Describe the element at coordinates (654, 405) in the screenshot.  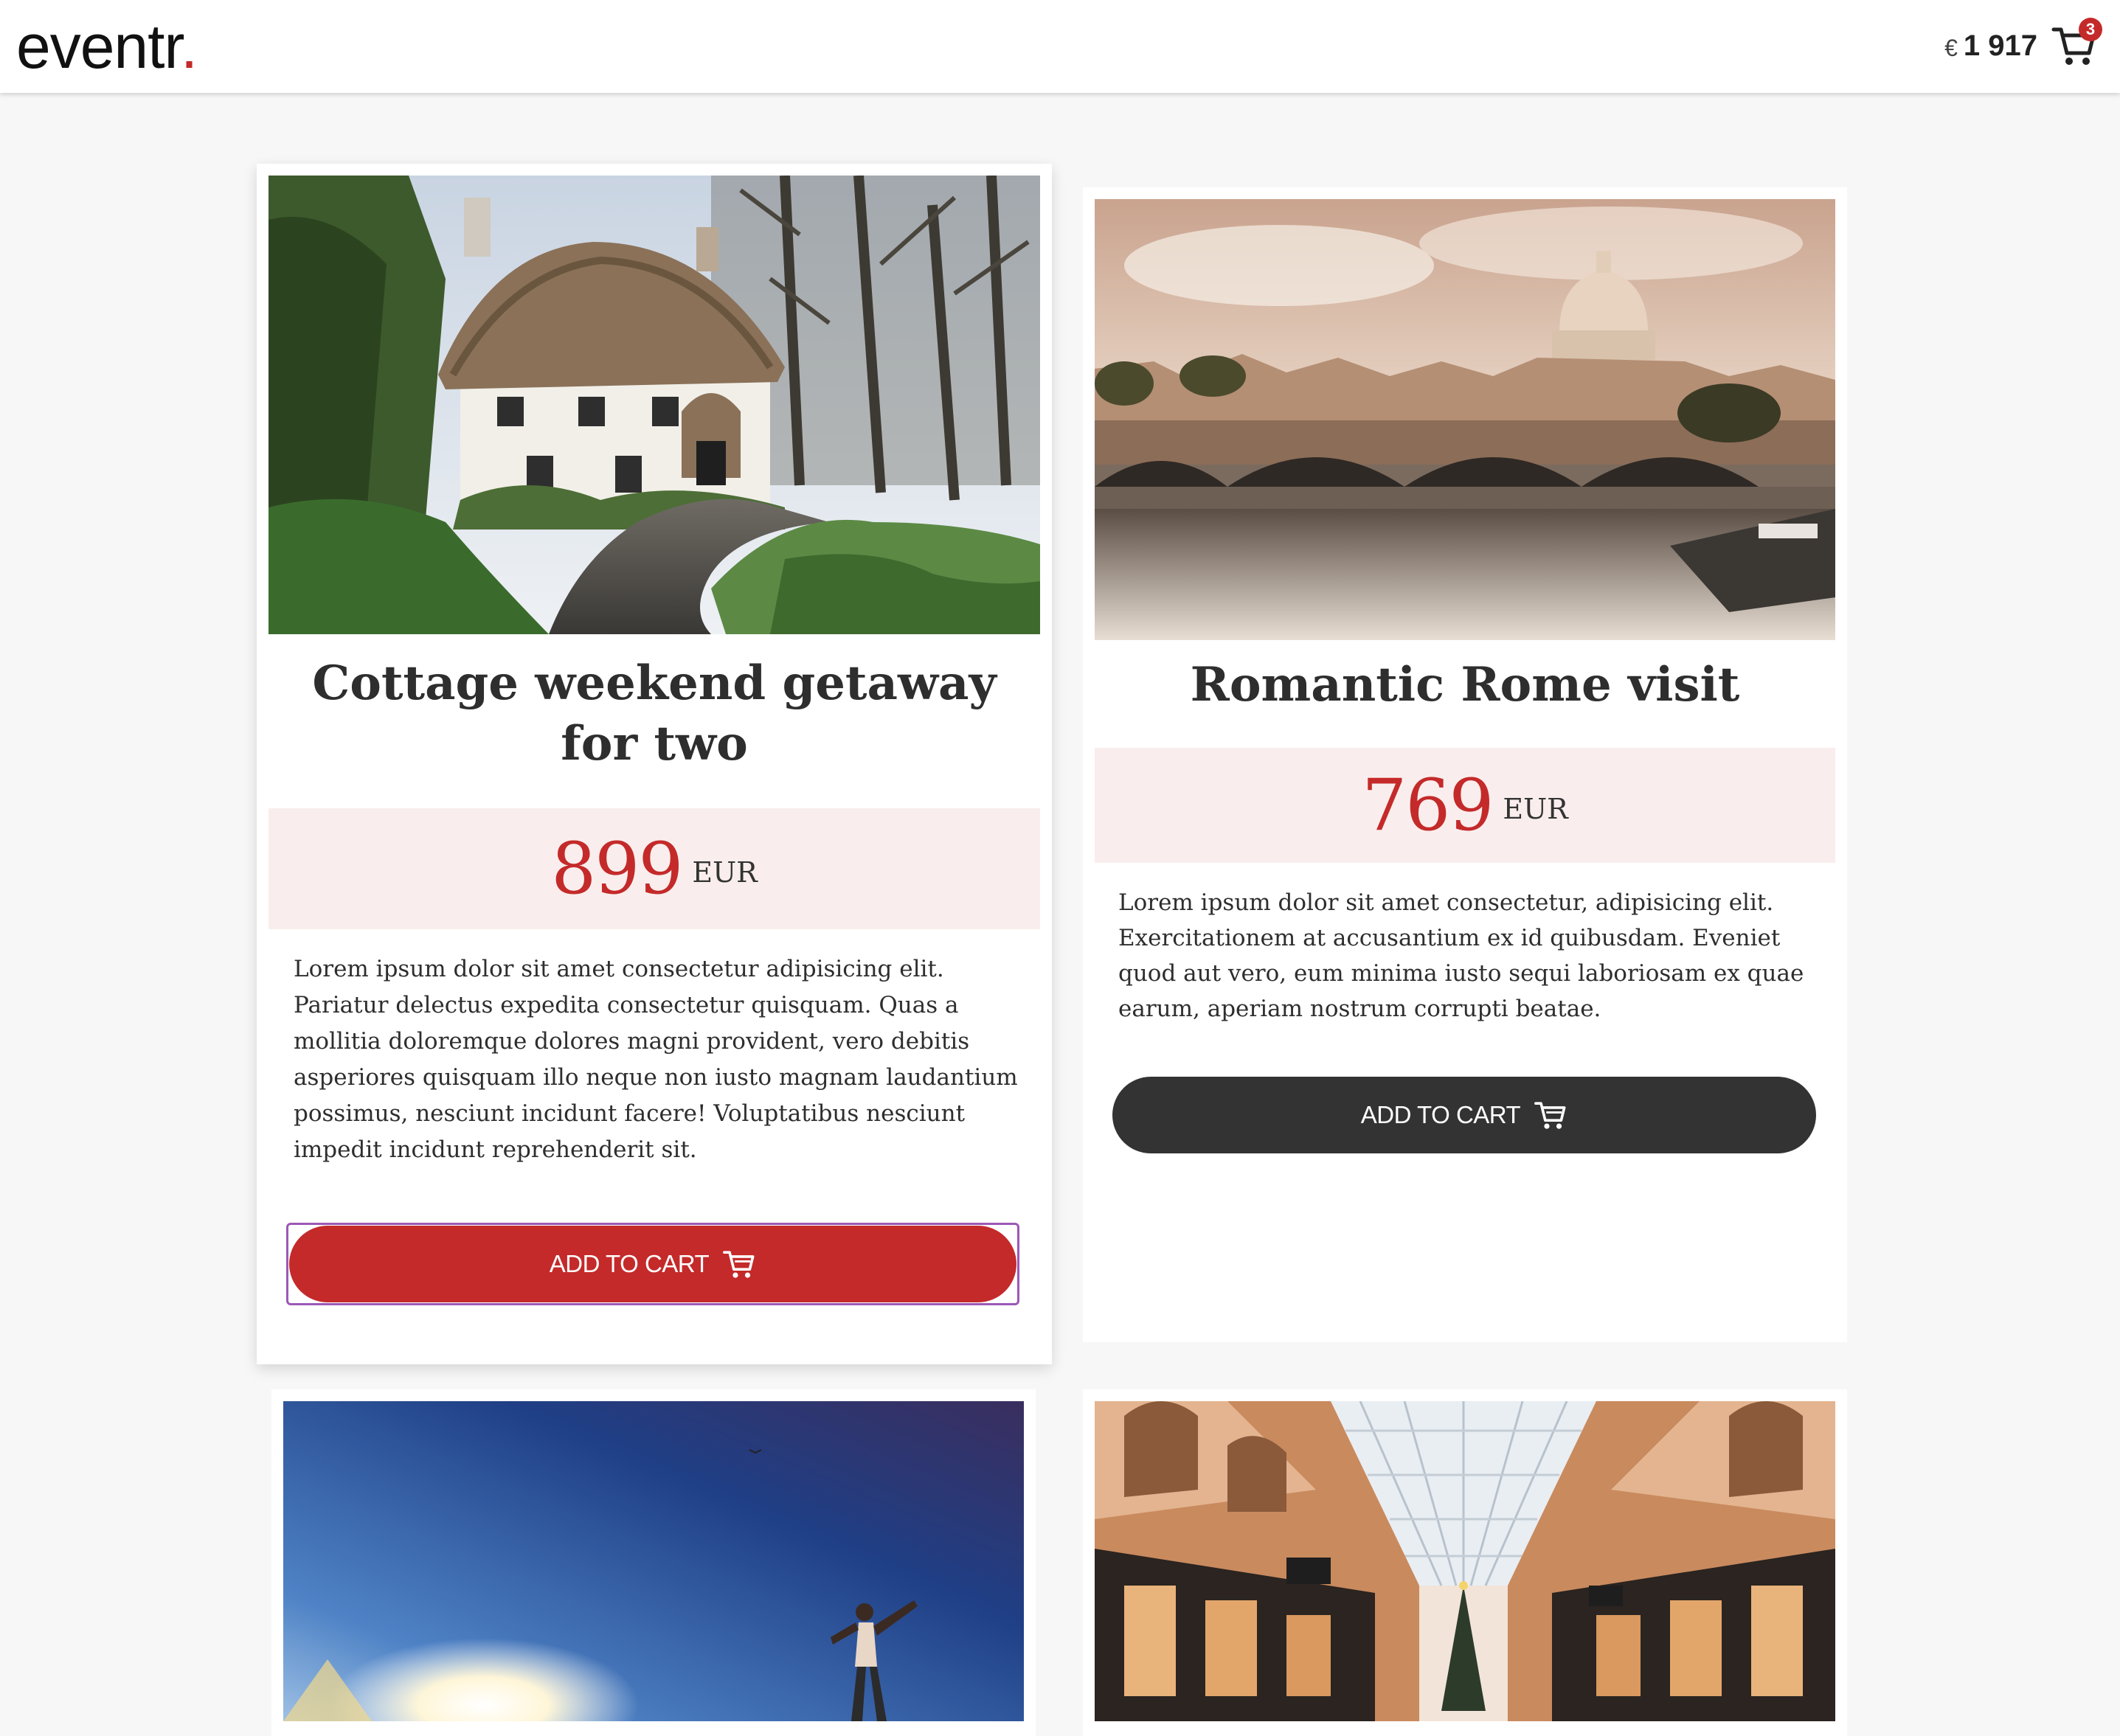
I see `product-image-cottage` at that location.